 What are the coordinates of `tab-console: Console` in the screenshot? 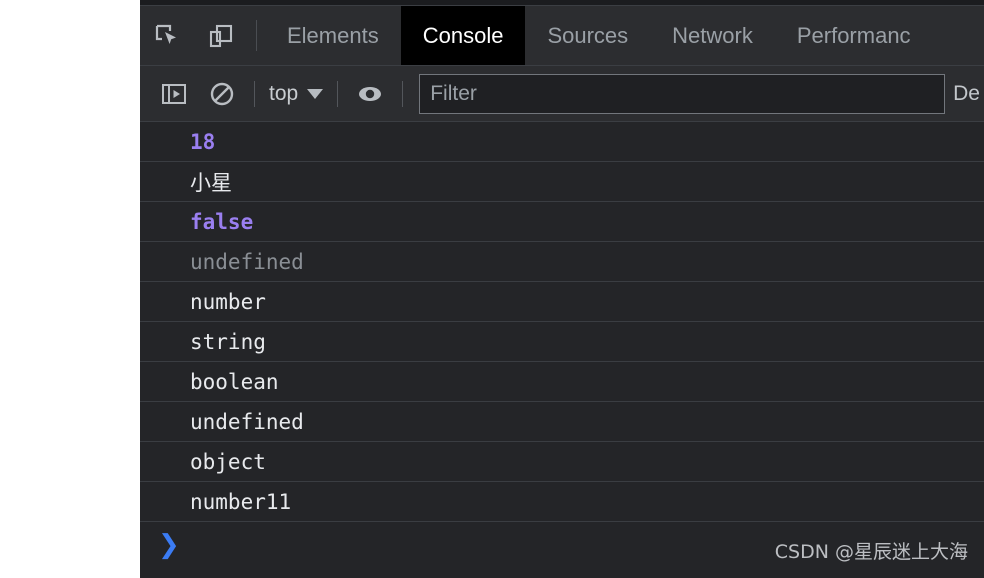 It's located at (463, 35).